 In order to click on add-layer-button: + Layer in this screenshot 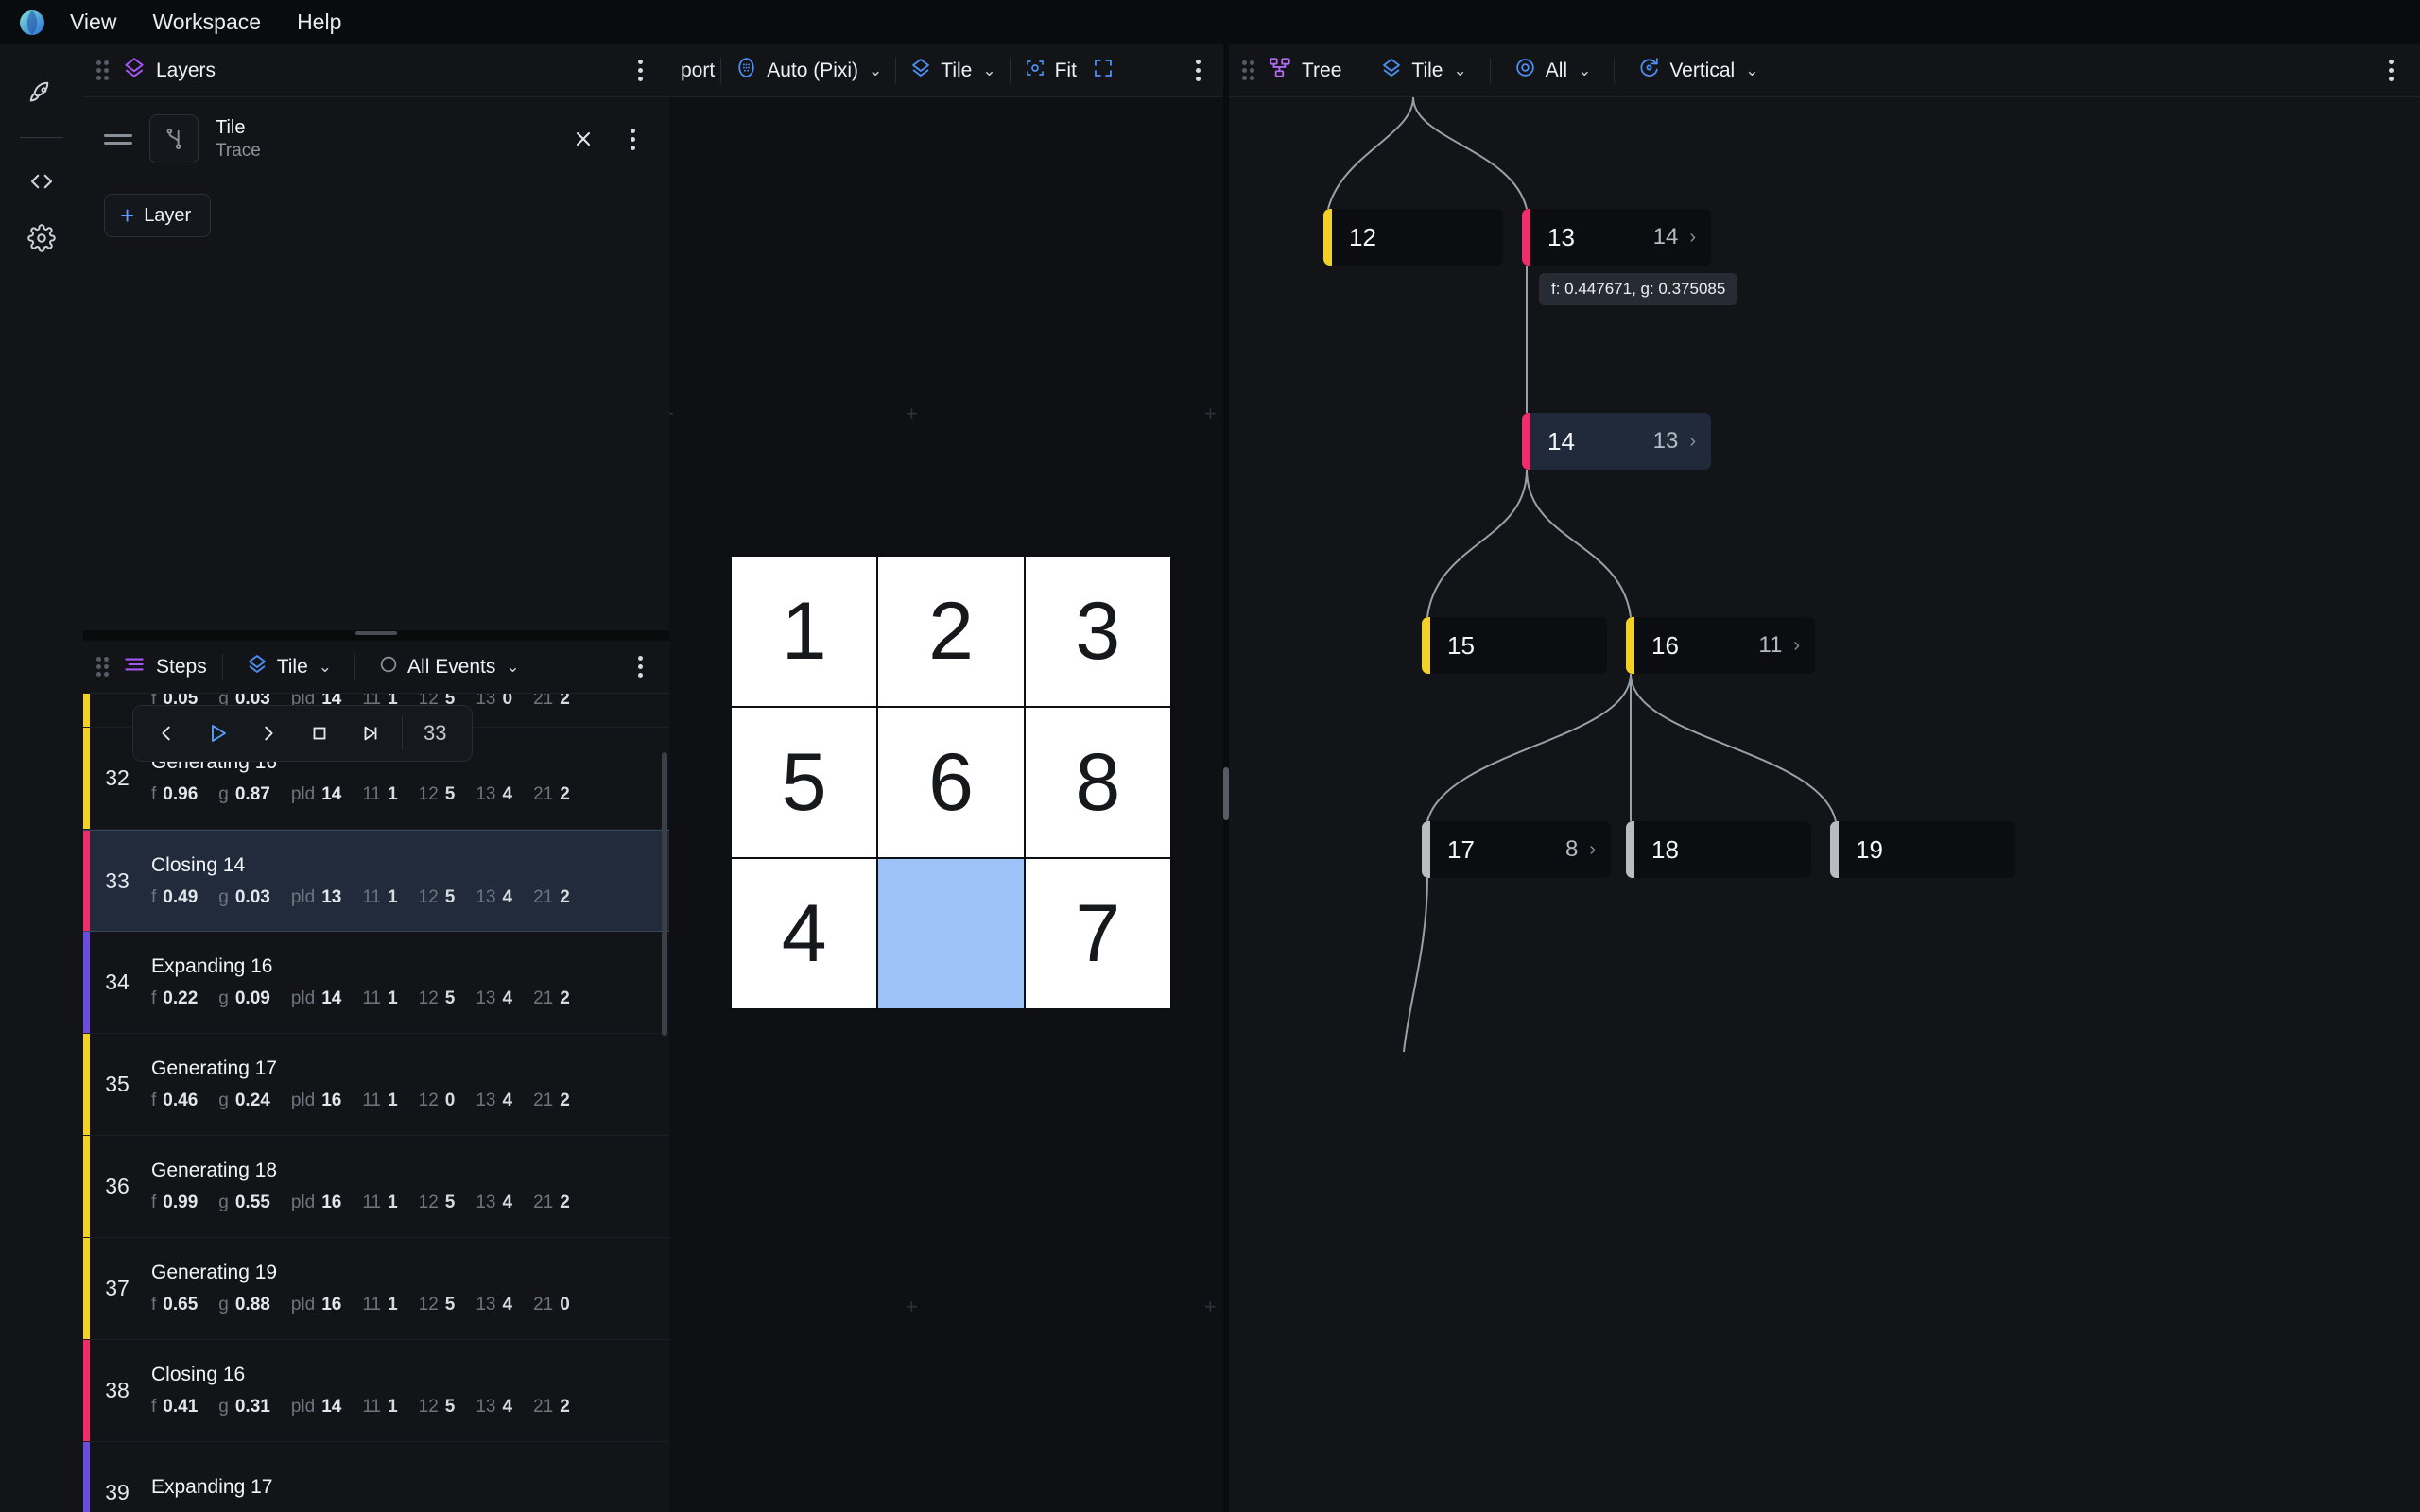, I will do `click(158, 215)`.